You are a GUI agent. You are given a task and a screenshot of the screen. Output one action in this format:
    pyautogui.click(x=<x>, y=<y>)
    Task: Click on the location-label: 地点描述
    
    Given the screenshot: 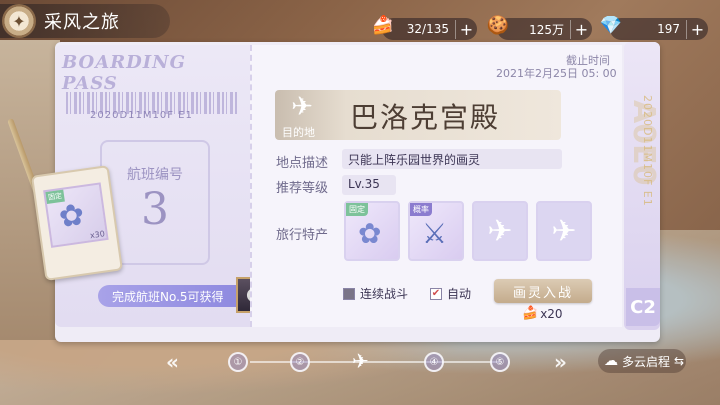 What is the action you would take?
    pyautogui.click(x=302, y=163)
    